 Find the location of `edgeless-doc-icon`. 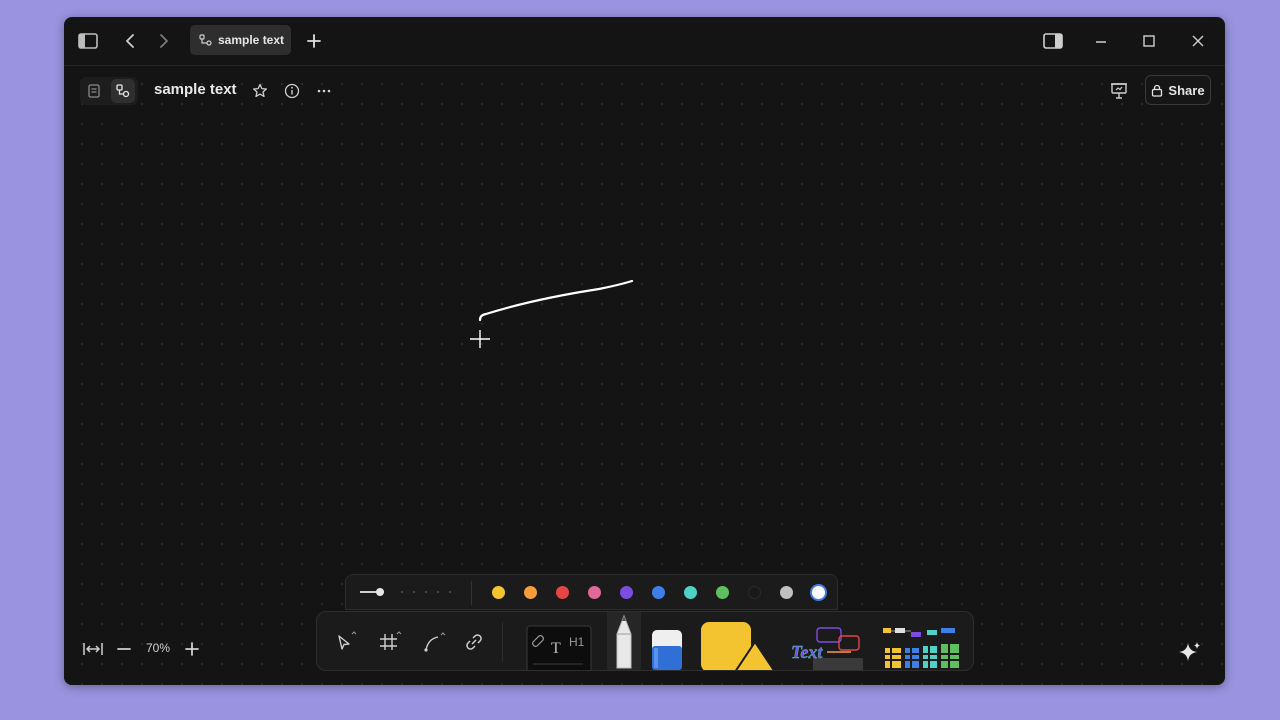

edgeless-doc-icon is located at coordinates (205, 40).